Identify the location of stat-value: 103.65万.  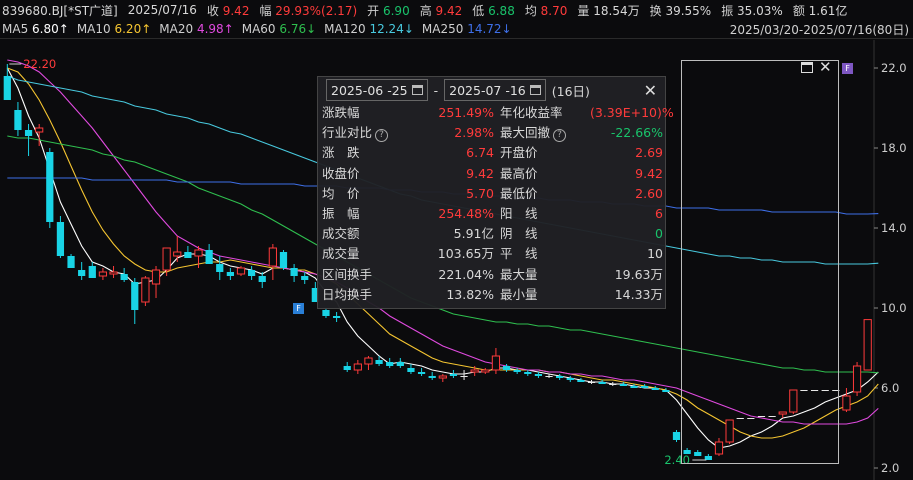
(465, 254).